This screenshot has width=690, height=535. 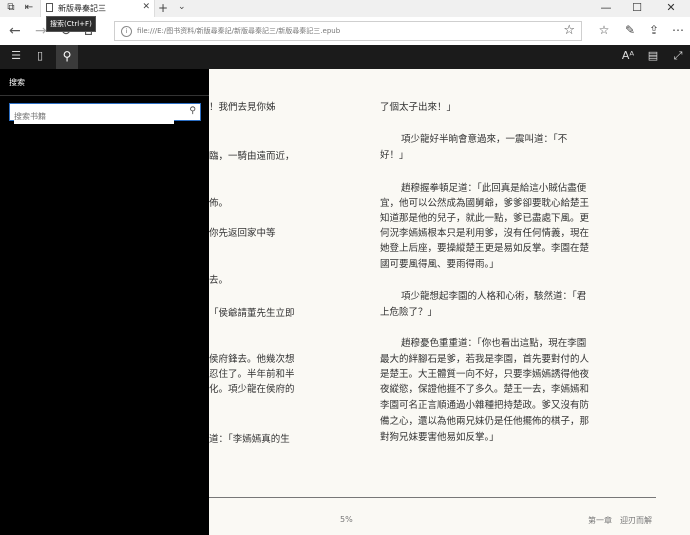 What do you see at coordinates (126, 31) in the screenshot?
I see `info-icon: i` at bounding box center [126, 31].